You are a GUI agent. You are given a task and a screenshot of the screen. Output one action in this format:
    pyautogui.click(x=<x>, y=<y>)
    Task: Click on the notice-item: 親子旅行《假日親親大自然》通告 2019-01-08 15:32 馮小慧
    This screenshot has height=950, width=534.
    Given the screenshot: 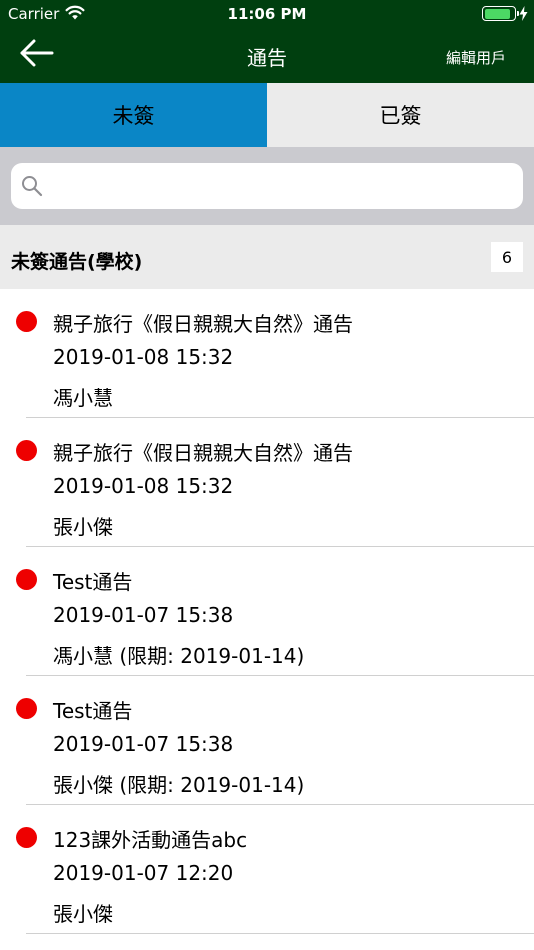 What is the action you would take?
    pyautogui.click(x=267, y=353)
    